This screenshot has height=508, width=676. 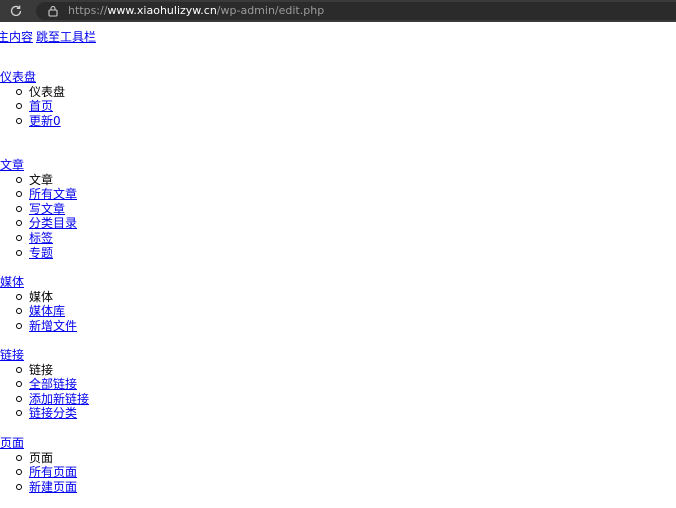 What do you see at coordinates (41, 296) in the screenshot?
I see `submenu-current-label: 媒体` at bounding box center [41, 296].